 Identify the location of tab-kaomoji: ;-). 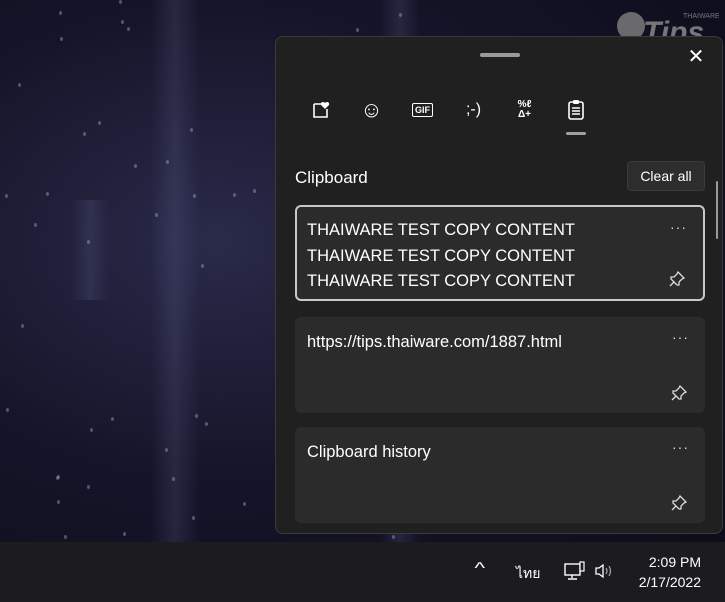
(473, 110).